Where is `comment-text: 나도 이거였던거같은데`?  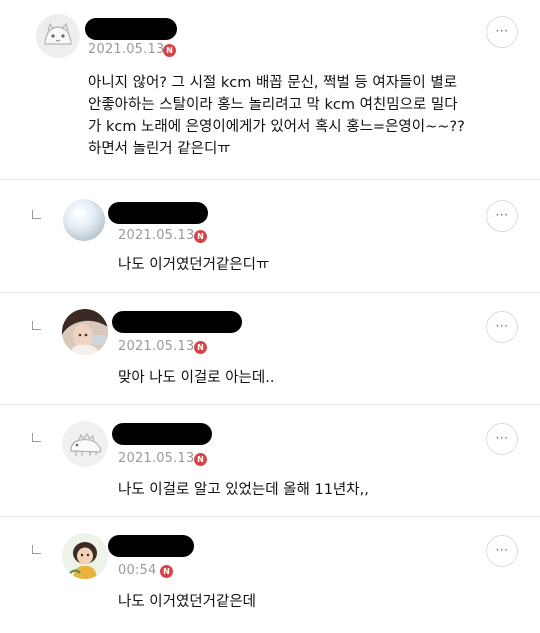
comment-text: 나도 이거였던거같은데 is located at coordinates (187, 602).